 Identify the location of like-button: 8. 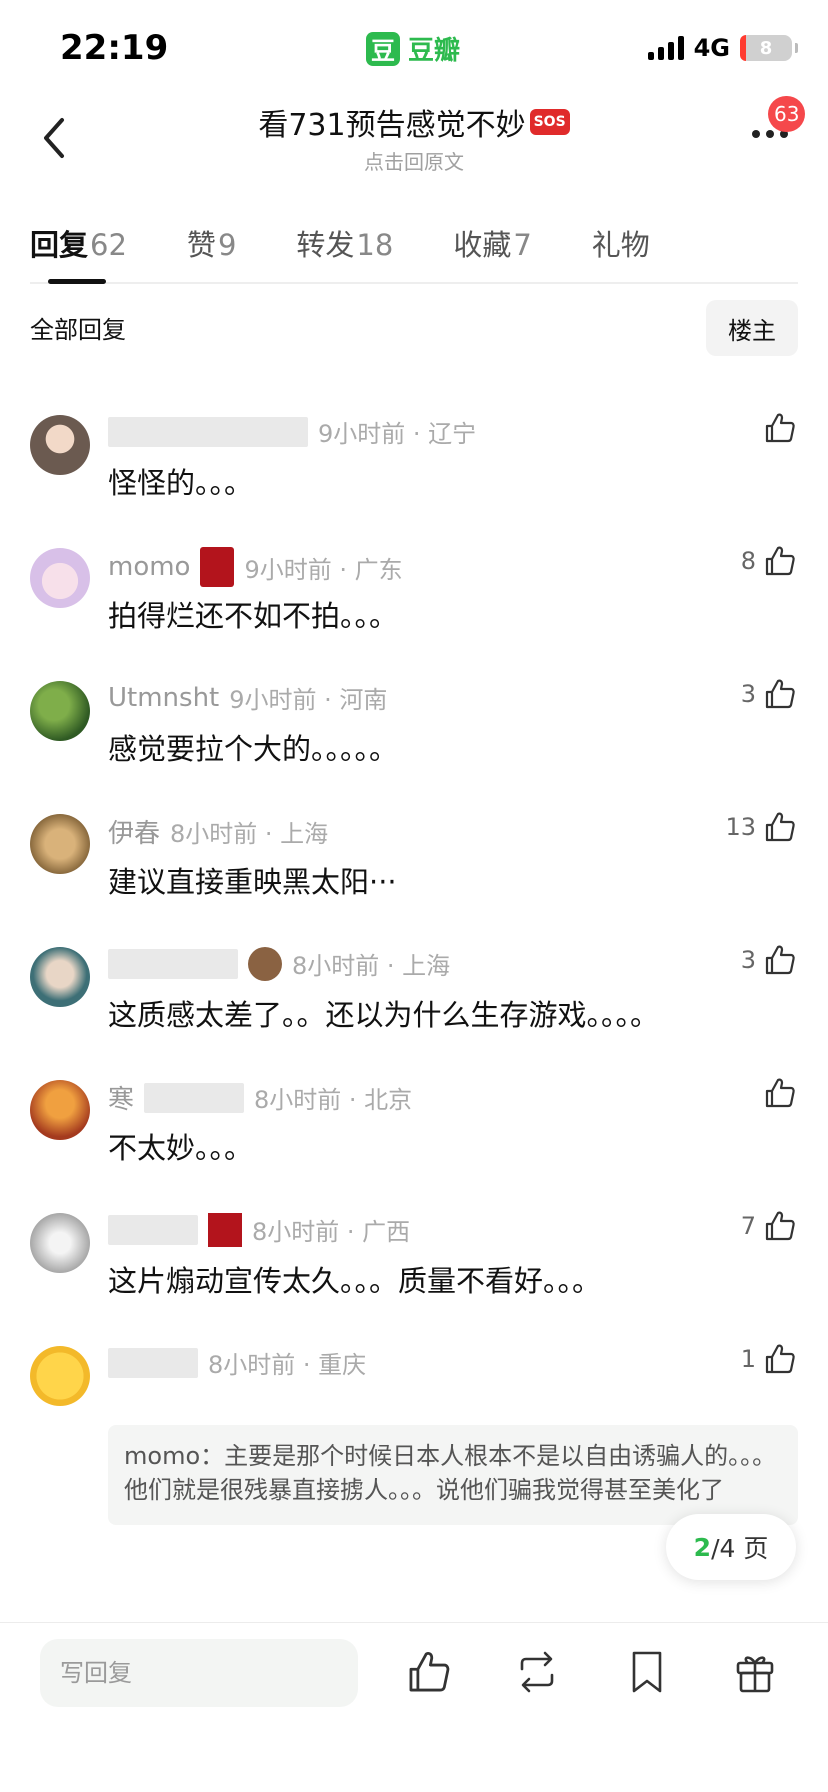
(769, 561).